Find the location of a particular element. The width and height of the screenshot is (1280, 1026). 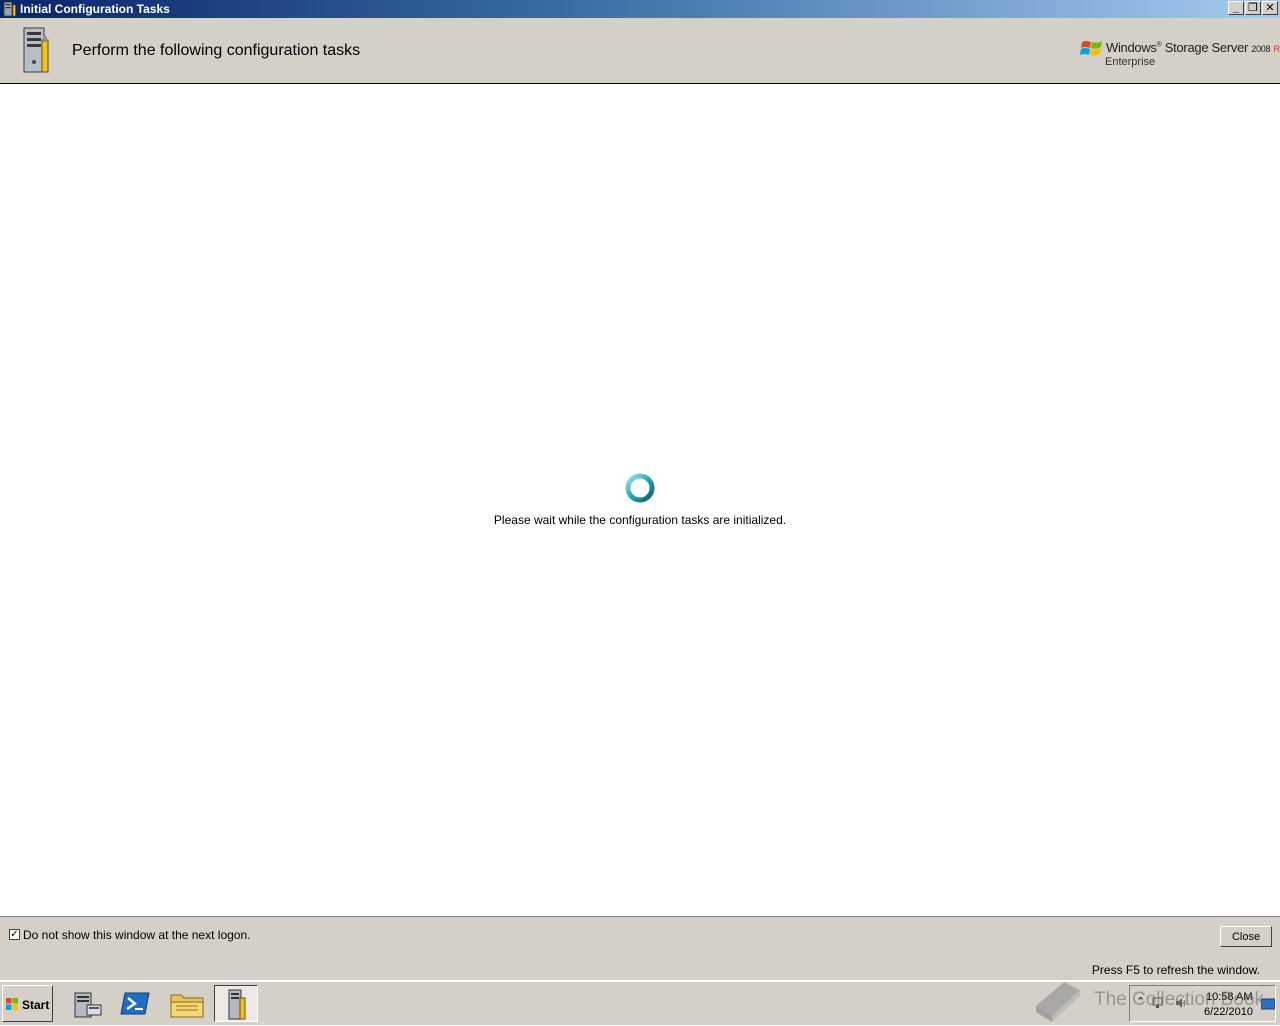

window-close-button: ✕ is located at coordinates (1270, 8).